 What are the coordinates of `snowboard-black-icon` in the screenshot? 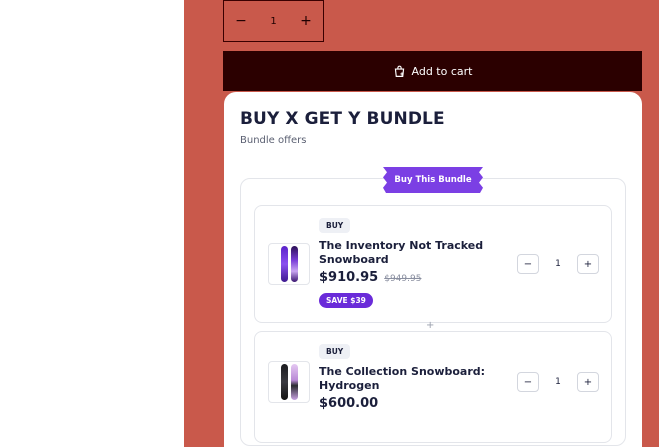 It's located at (289, 382).